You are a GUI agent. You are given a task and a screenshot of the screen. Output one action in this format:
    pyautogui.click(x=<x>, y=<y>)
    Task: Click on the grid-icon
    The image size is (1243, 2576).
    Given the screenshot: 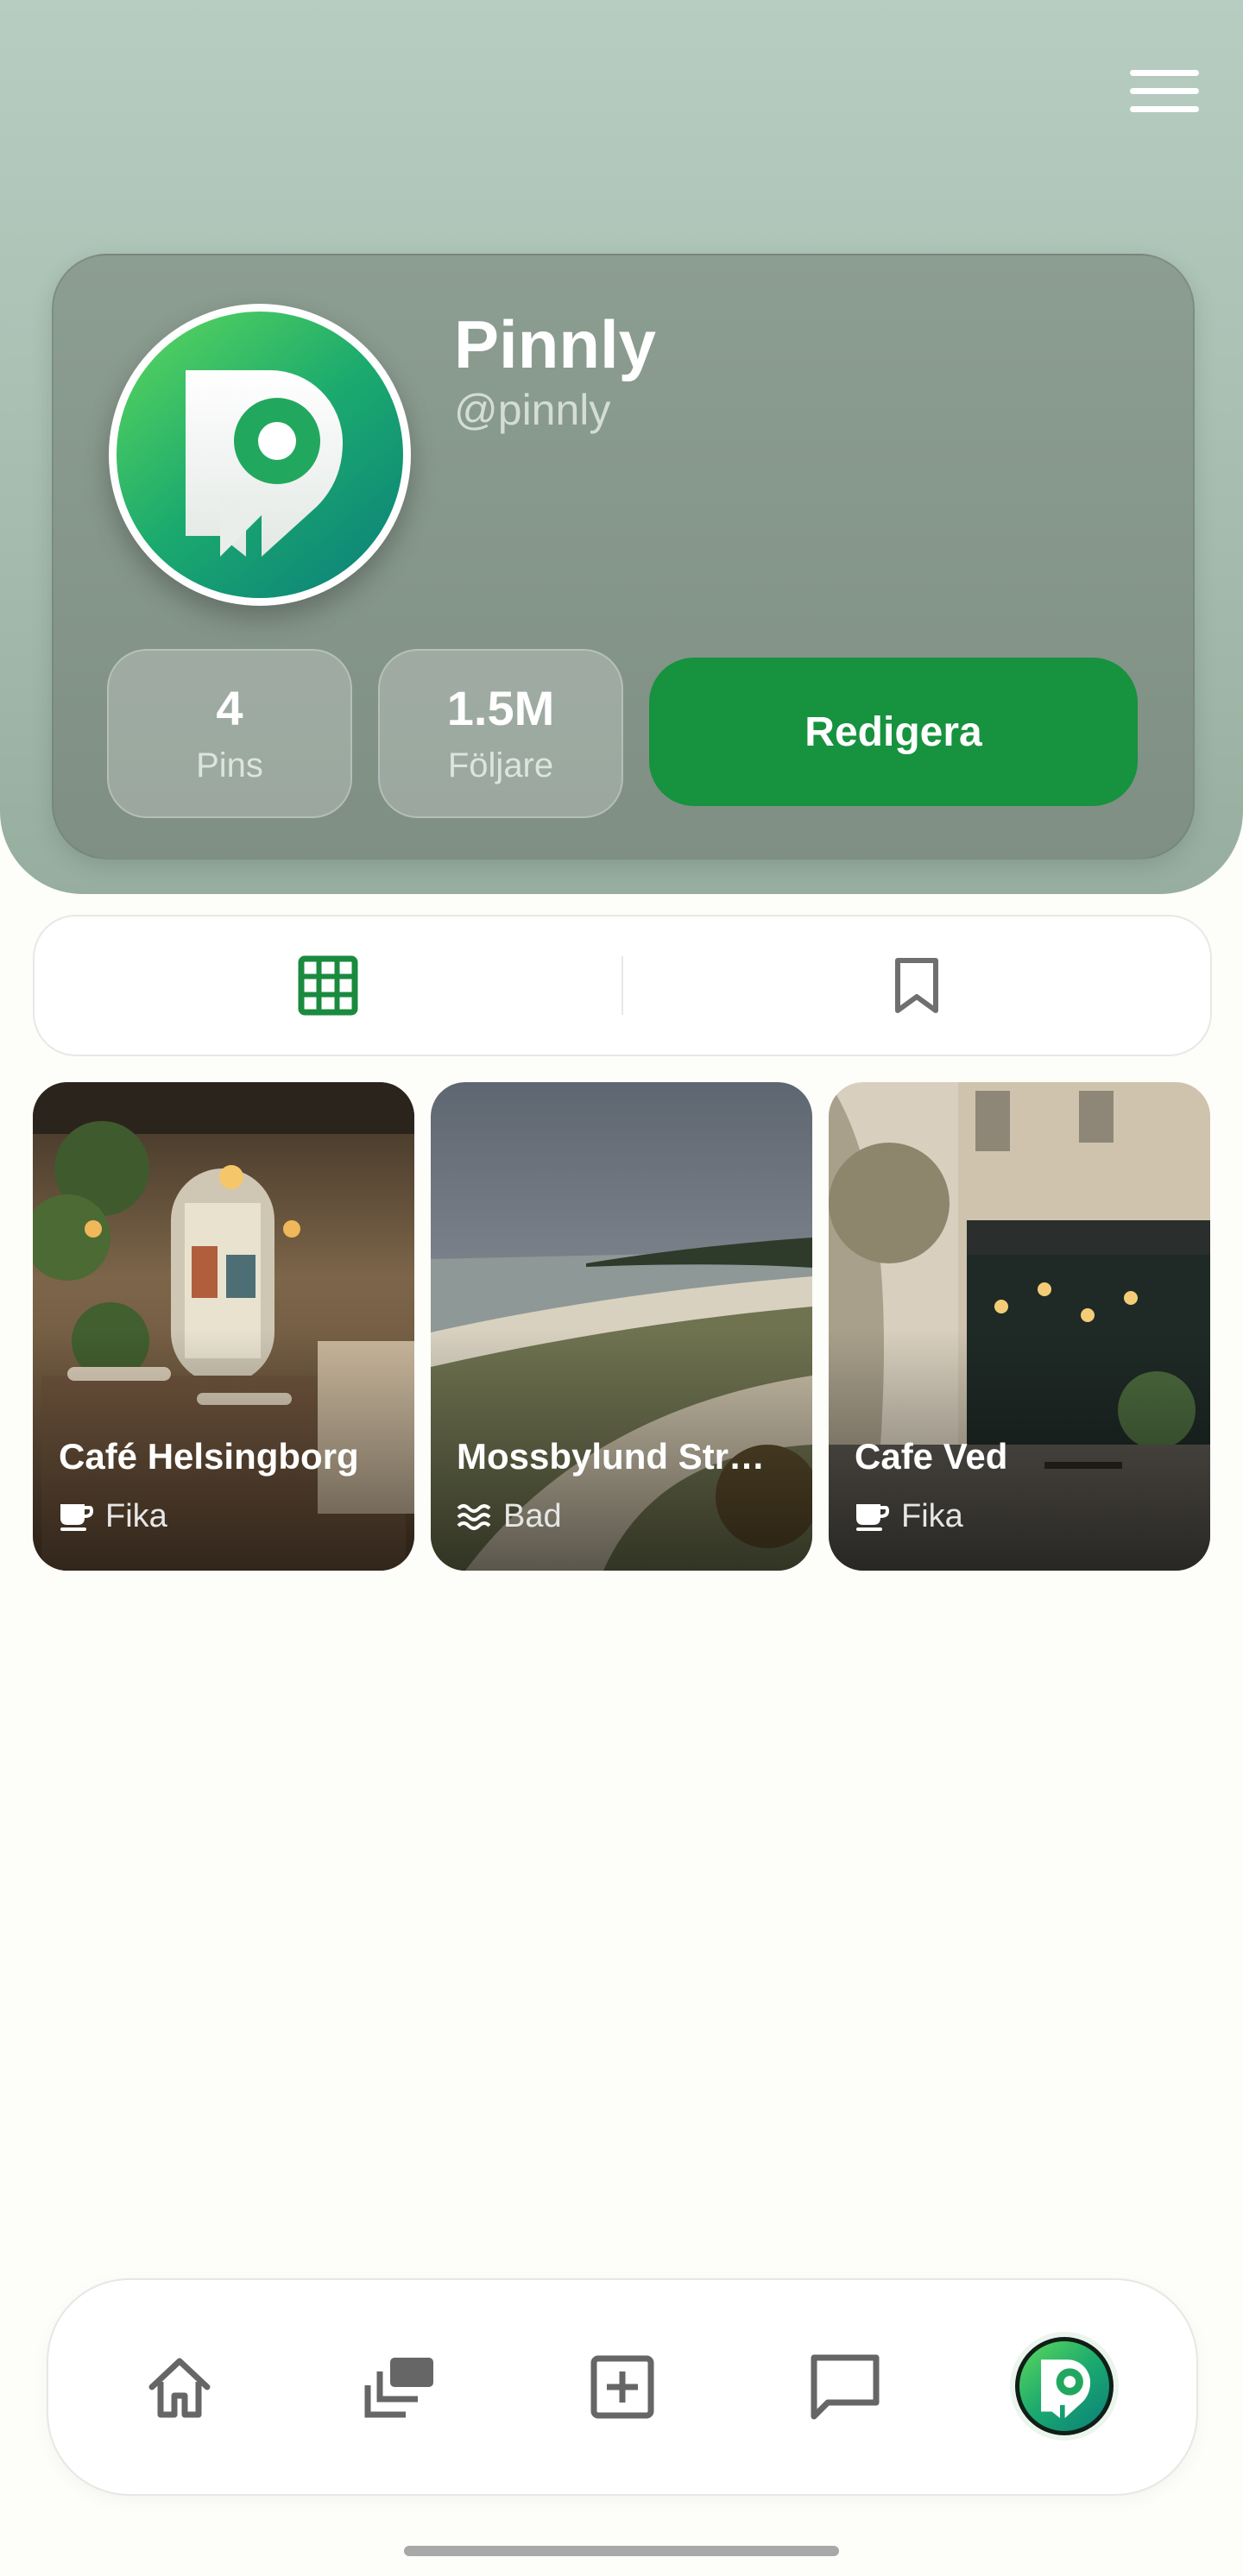 What is the action you would take?
    pyautogui.click(x=328, y=985)
    